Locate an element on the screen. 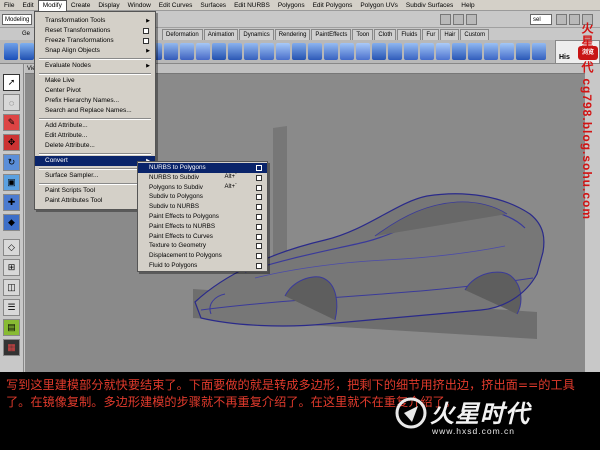 This screenshot has width=600, height=450. revolve-icon is located at coordinates (283, 51).